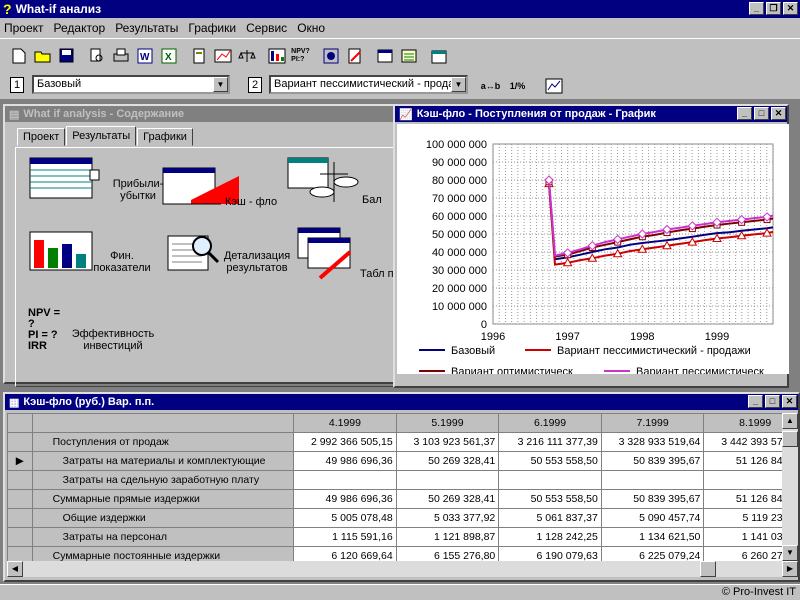 Image resolution: width=800 pixels, height=600 pixels. Describe the element at coordinates (20, 461) in the screenshot. I see `row-selector: ▶` at that location.